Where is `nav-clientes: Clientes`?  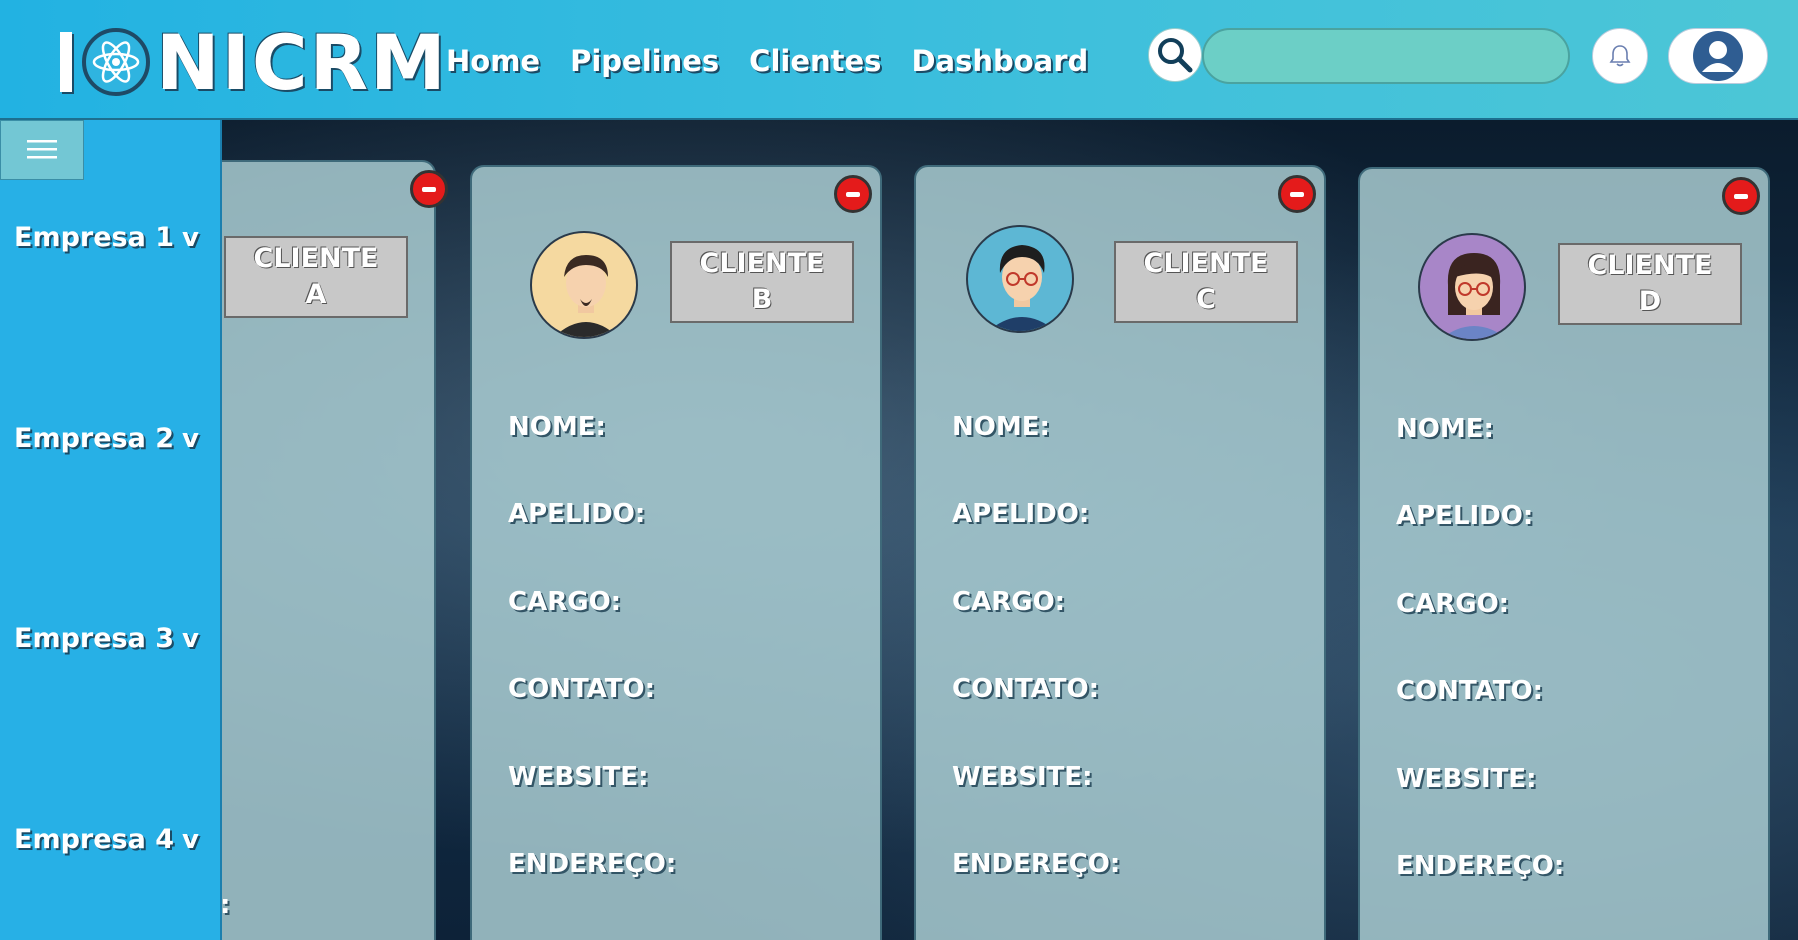
nav-clientes: Clientes is located at coordinates (815, 61).